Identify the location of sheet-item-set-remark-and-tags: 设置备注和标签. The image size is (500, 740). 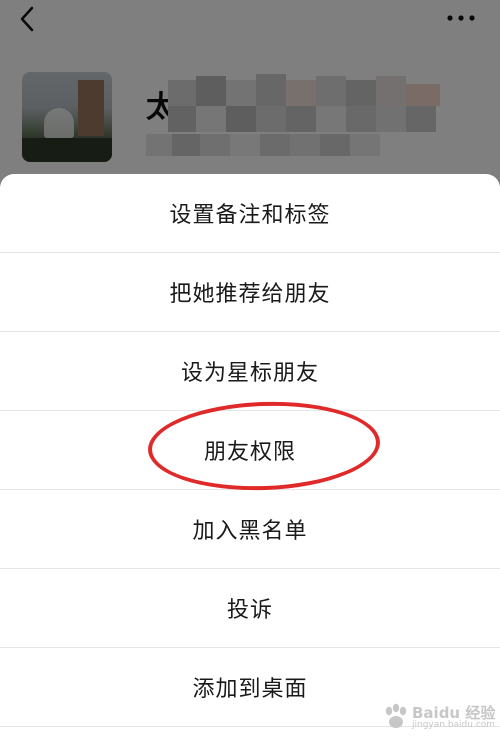
(250, 213).